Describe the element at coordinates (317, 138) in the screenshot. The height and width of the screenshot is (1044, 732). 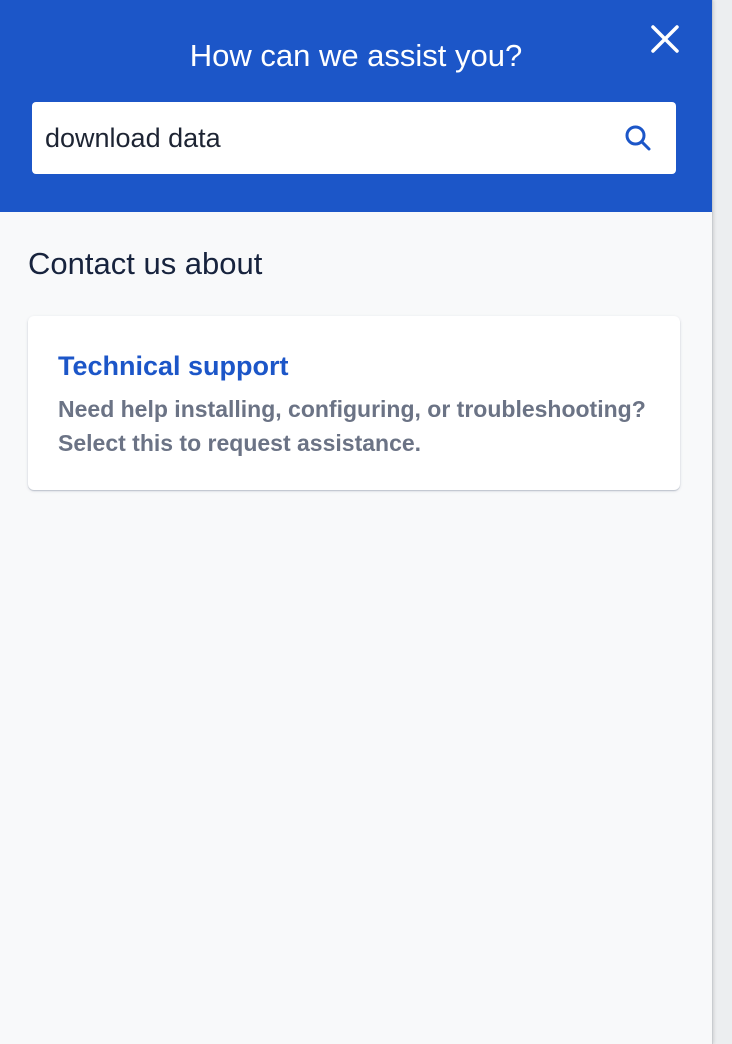
I see `search-input` at that location.